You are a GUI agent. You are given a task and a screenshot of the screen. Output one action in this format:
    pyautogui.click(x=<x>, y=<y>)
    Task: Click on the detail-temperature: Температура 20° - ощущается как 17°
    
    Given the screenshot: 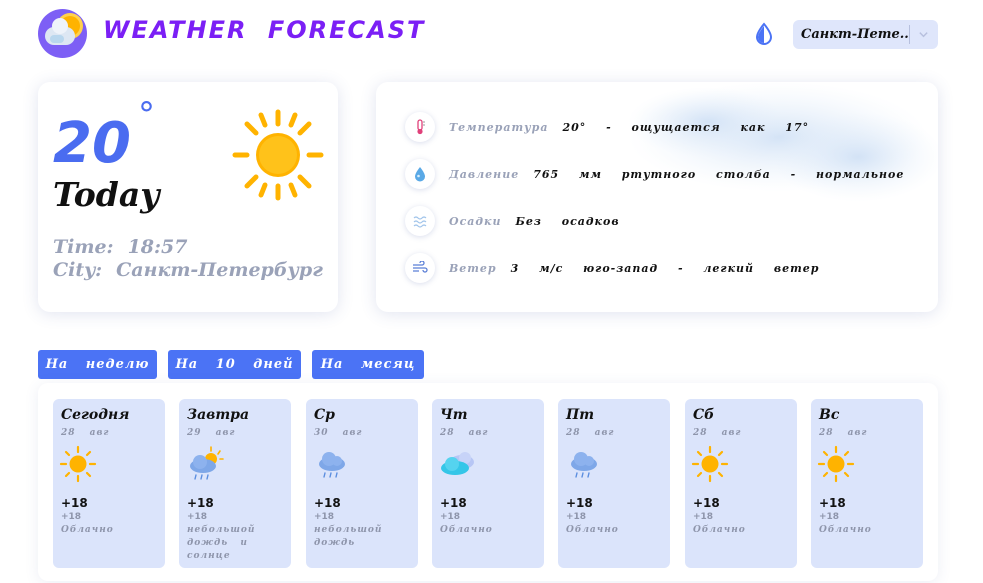 What is the action you would take?
    pyautogui.click(x=607, y=127)
    